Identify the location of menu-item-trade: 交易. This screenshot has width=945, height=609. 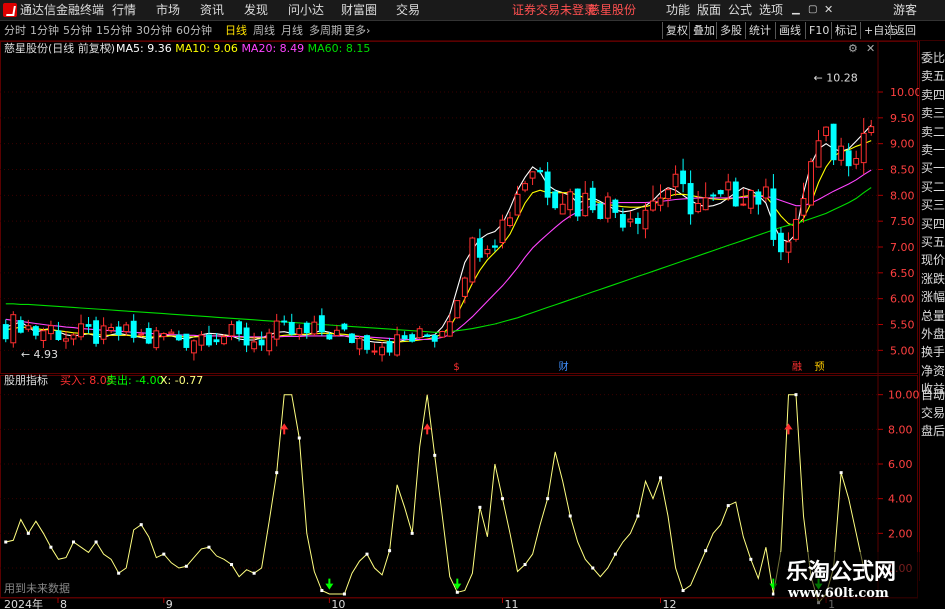
(408, 10).